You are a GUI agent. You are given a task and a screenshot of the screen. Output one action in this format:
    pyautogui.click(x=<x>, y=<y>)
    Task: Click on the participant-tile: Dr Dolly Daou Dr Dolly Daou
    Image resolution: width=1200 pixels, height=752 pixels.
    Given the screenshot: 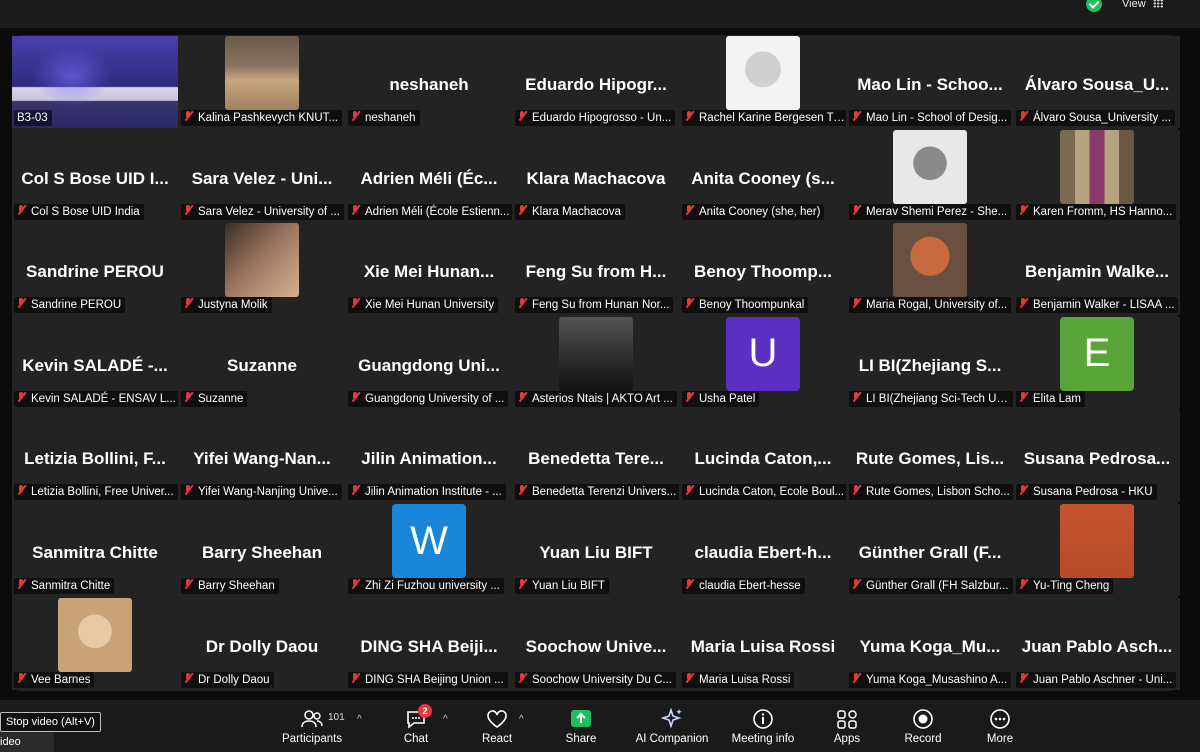 What is the action you would take?
    pyautogui.click(x=262, y=643)
    